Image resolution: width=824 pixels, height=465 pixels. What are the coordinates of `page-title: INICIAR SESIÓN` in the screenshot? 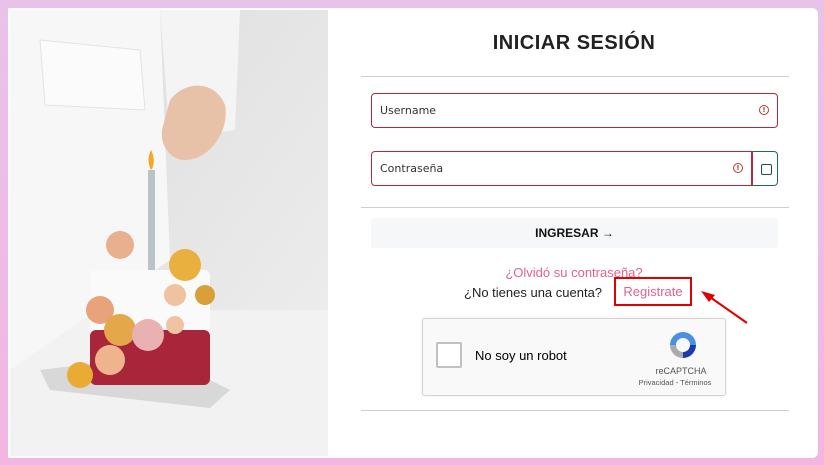 It's located at (574, 43).